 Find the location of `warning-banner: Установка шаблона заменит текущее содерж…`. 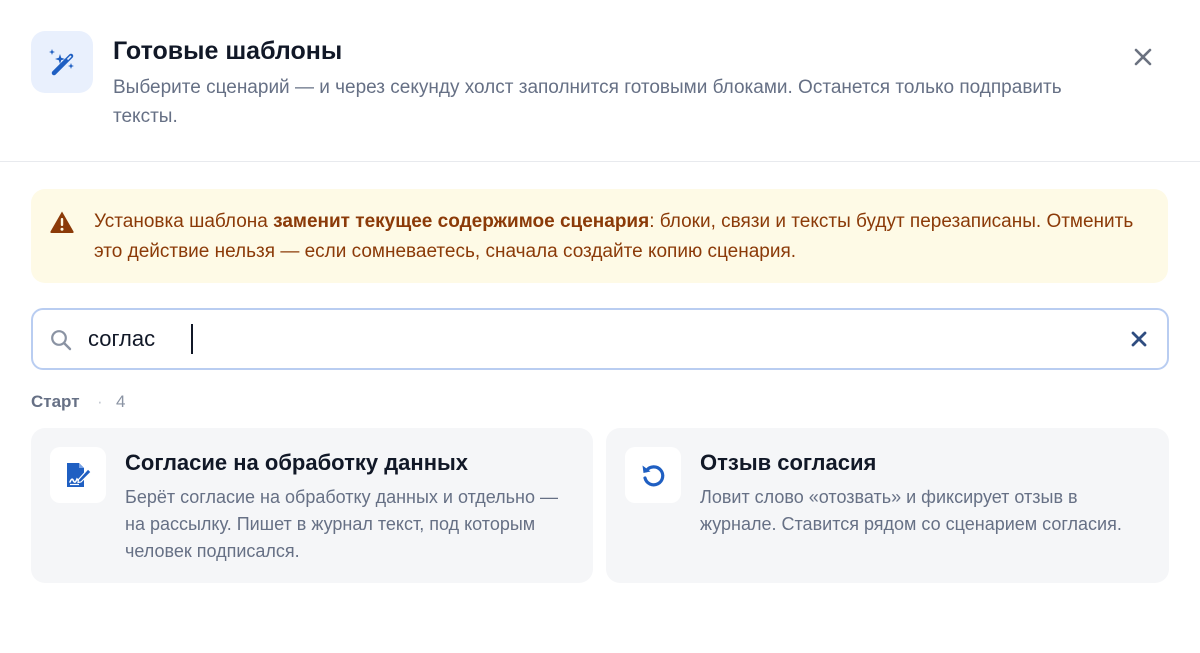

warning-banner: Установка шаблона заменит текущее содерж… is located at coordinates (599, 236).